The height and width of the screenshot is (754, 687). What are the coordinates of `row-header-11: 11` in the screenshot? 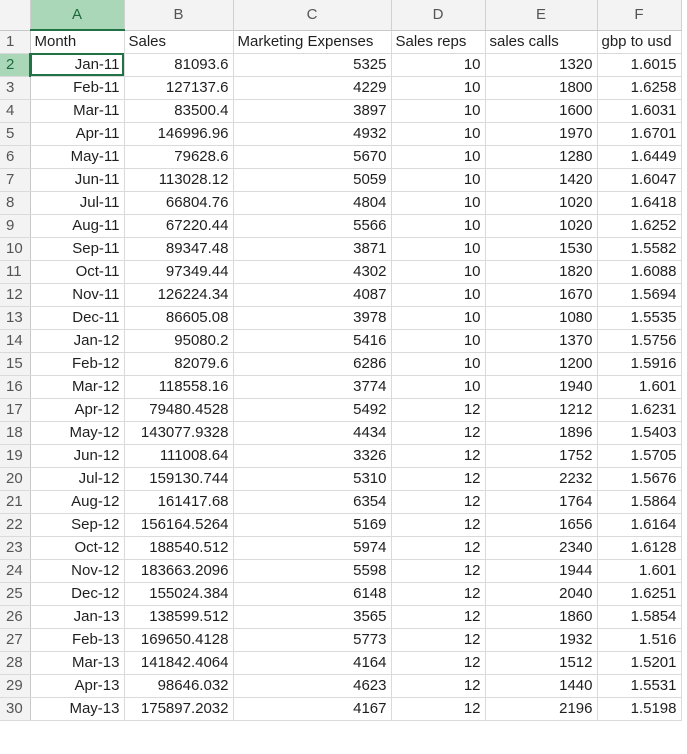 It's located at (15, 272).